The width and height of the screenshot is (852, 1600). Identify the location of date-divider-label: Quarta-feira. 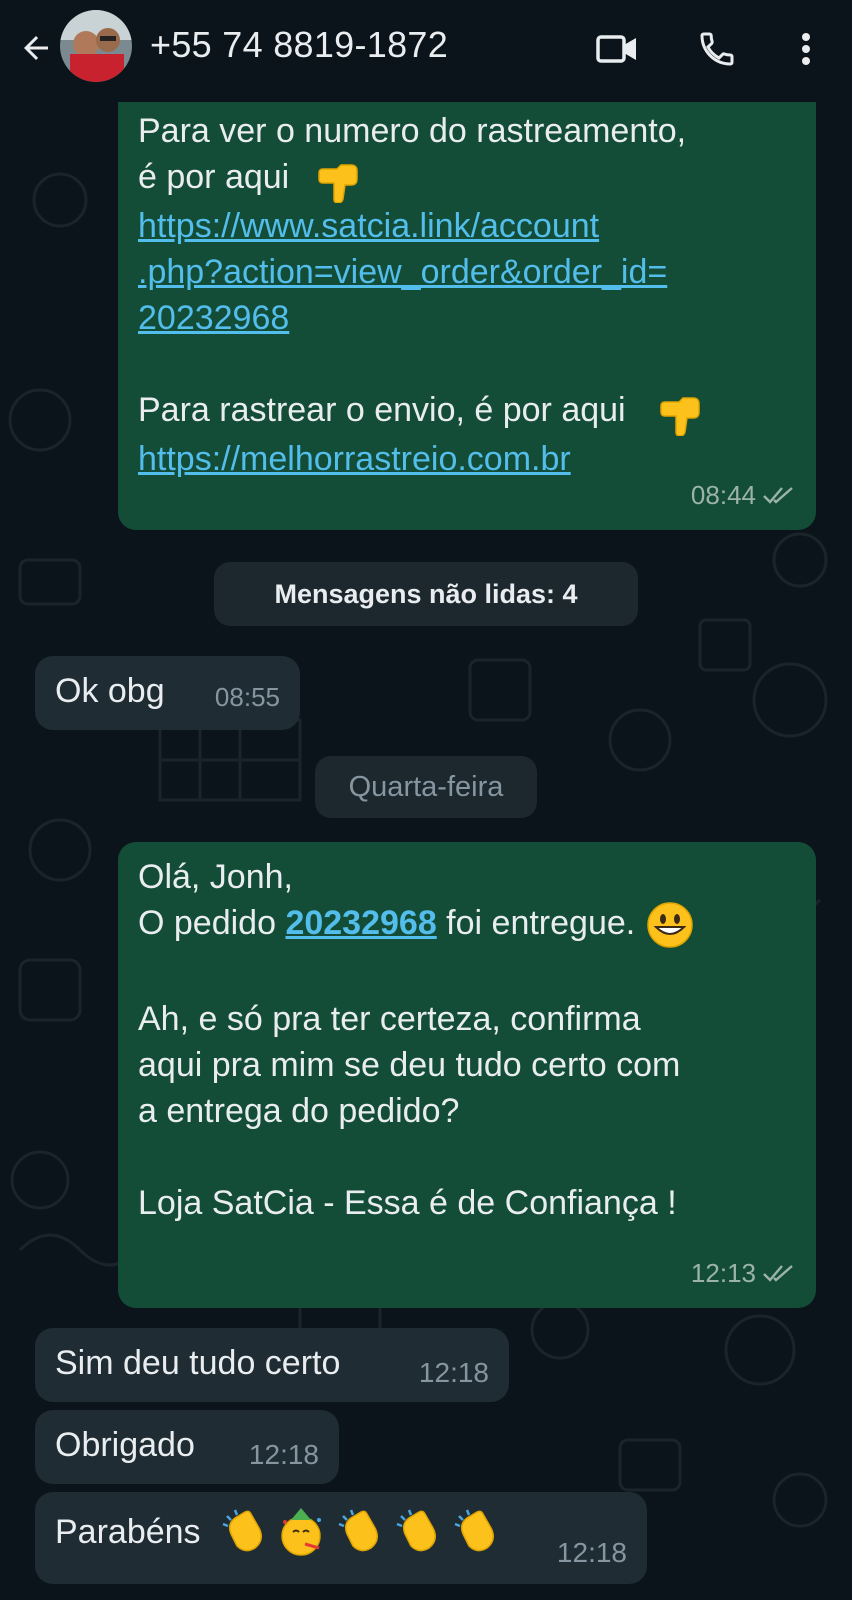
(426, 787).